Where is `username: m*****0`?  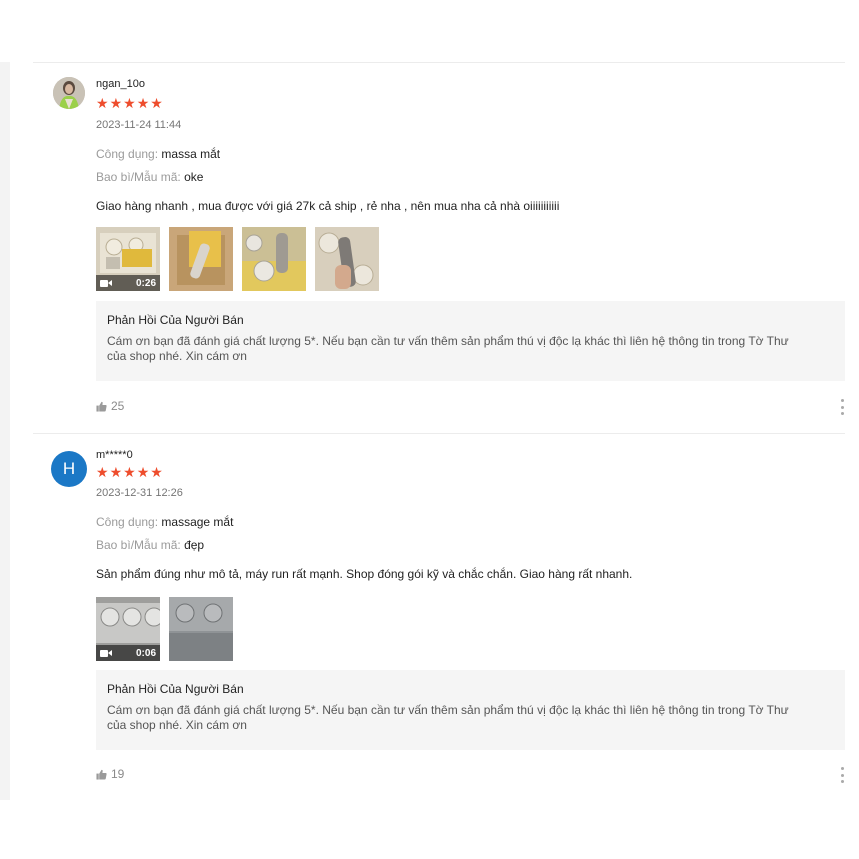 username: m*****0 is located at coordinates (114, 455).